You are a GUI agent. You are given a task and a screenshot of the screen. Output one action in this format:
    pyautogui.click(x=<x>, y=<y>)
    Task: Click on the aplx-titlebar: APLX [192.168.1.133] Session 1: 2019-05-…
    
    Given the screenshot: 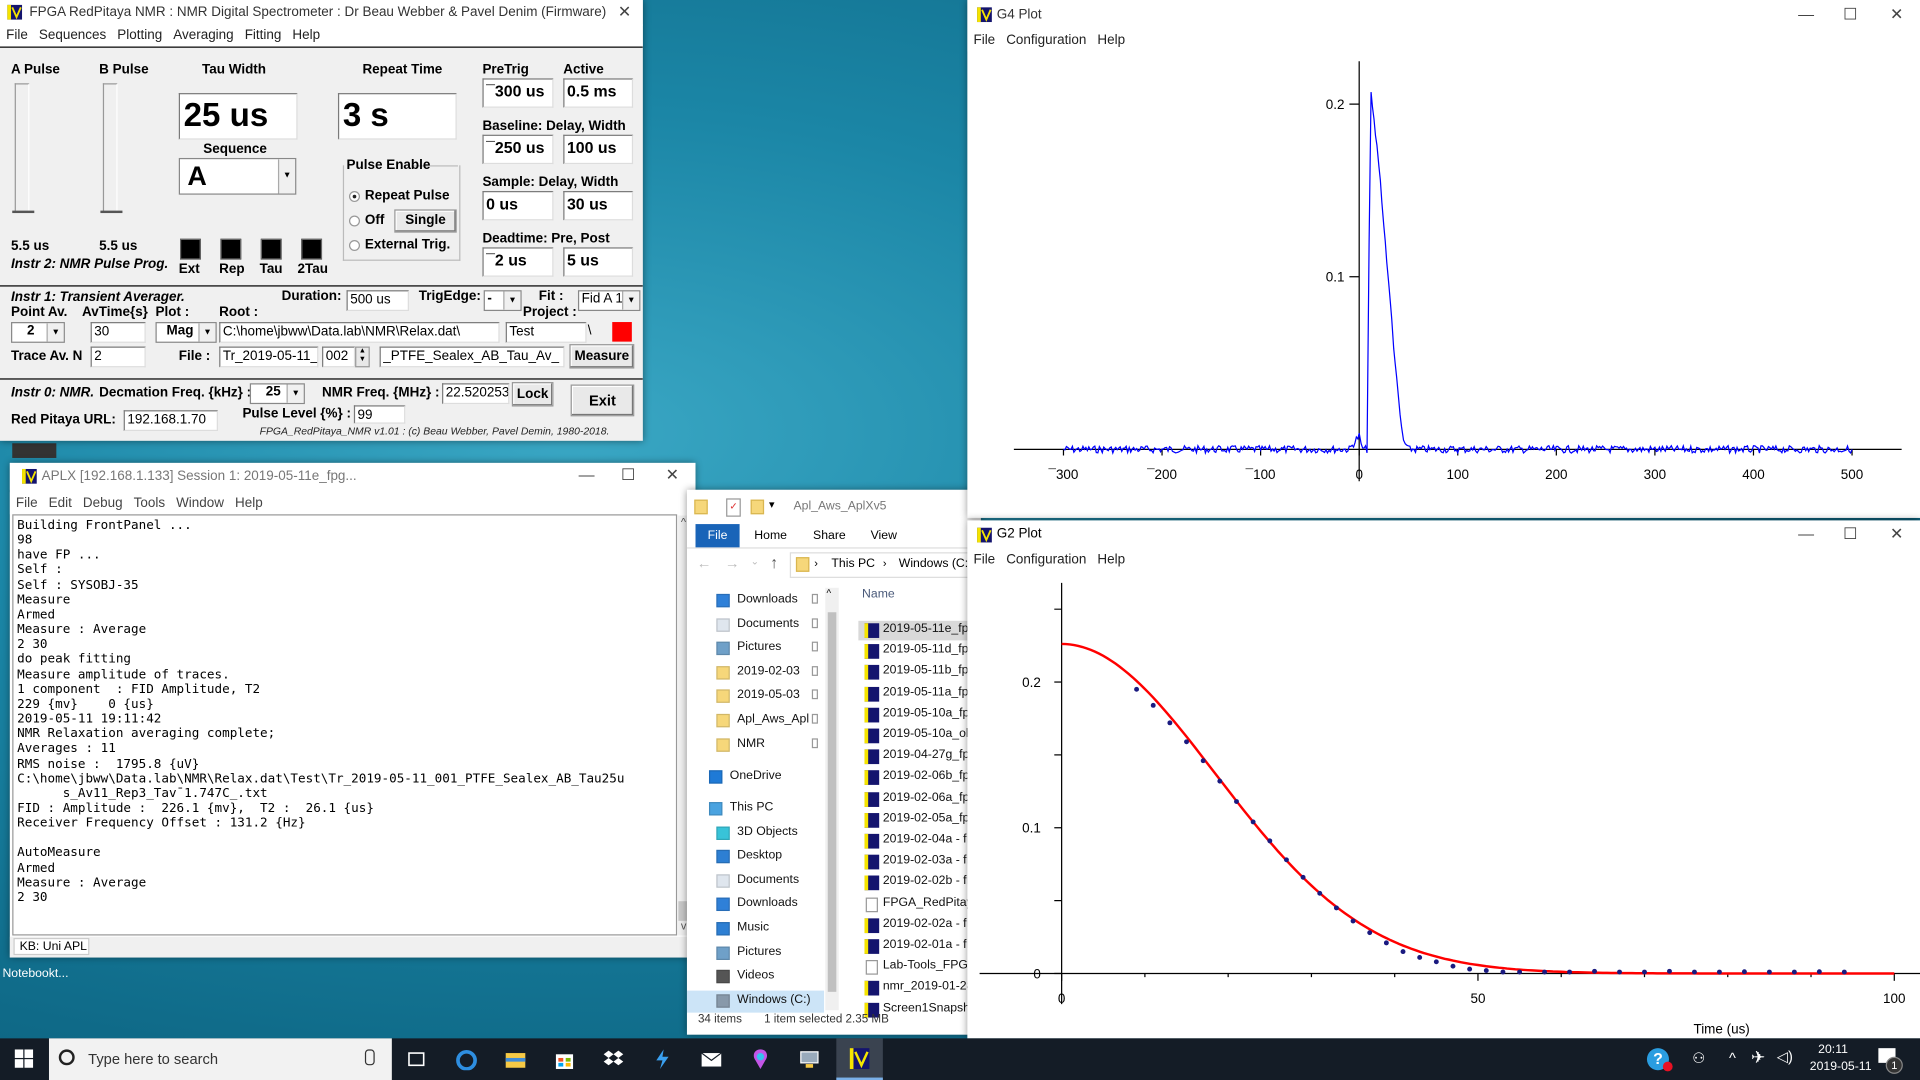 What is the action you would take?
    pyautogui.click(x=352, y=476)
    